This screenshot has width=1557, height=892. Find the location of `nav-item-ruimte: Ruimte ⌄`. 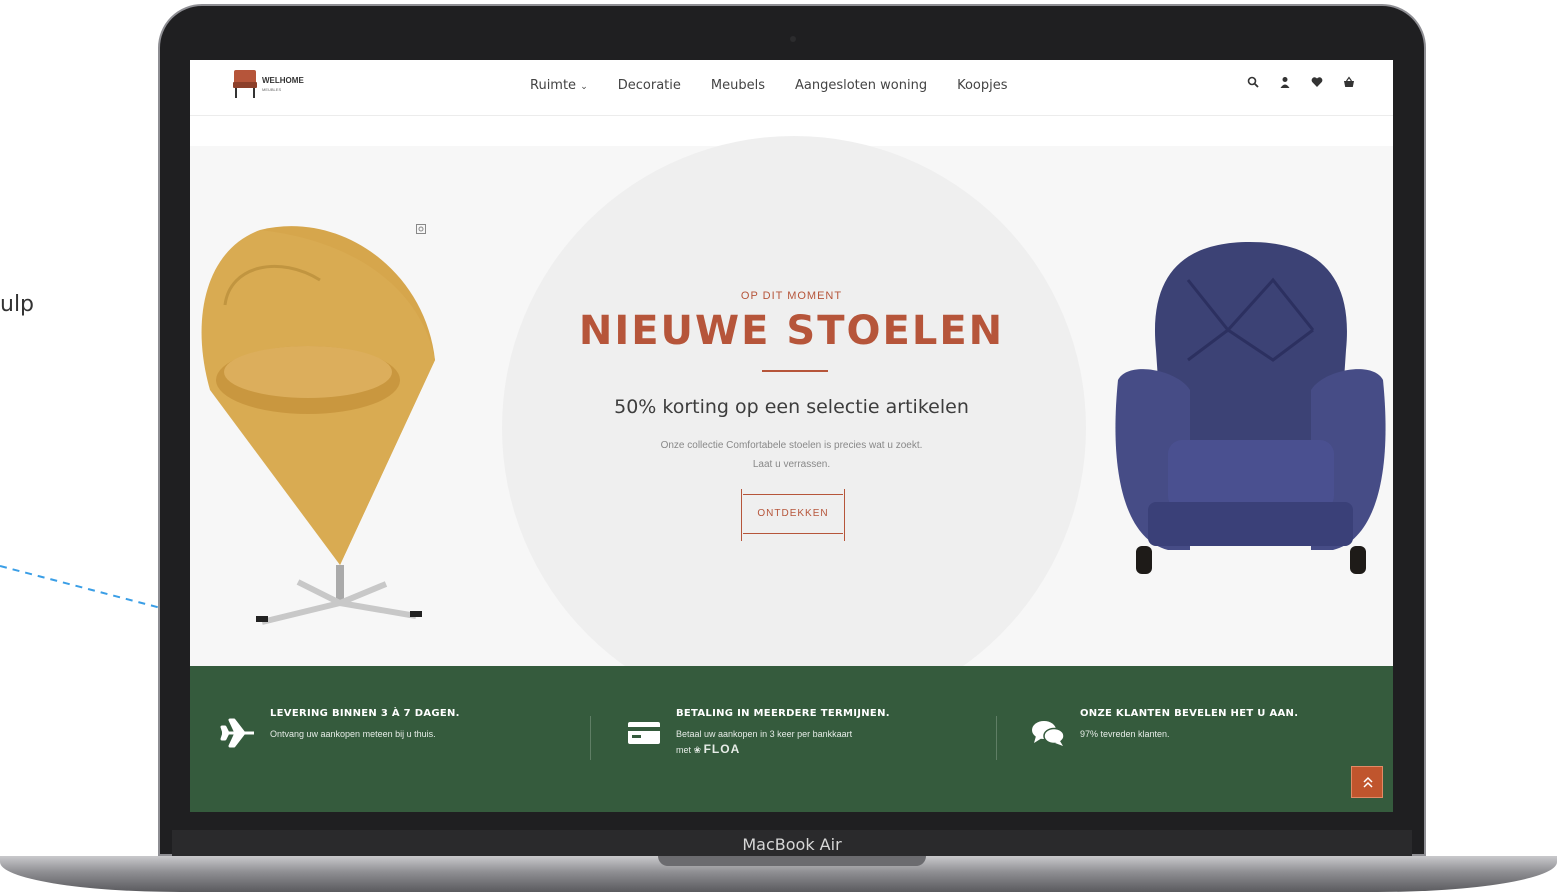

nav-item-ruimte: Ruimte ⌄ is located at coordinates (559, 85).